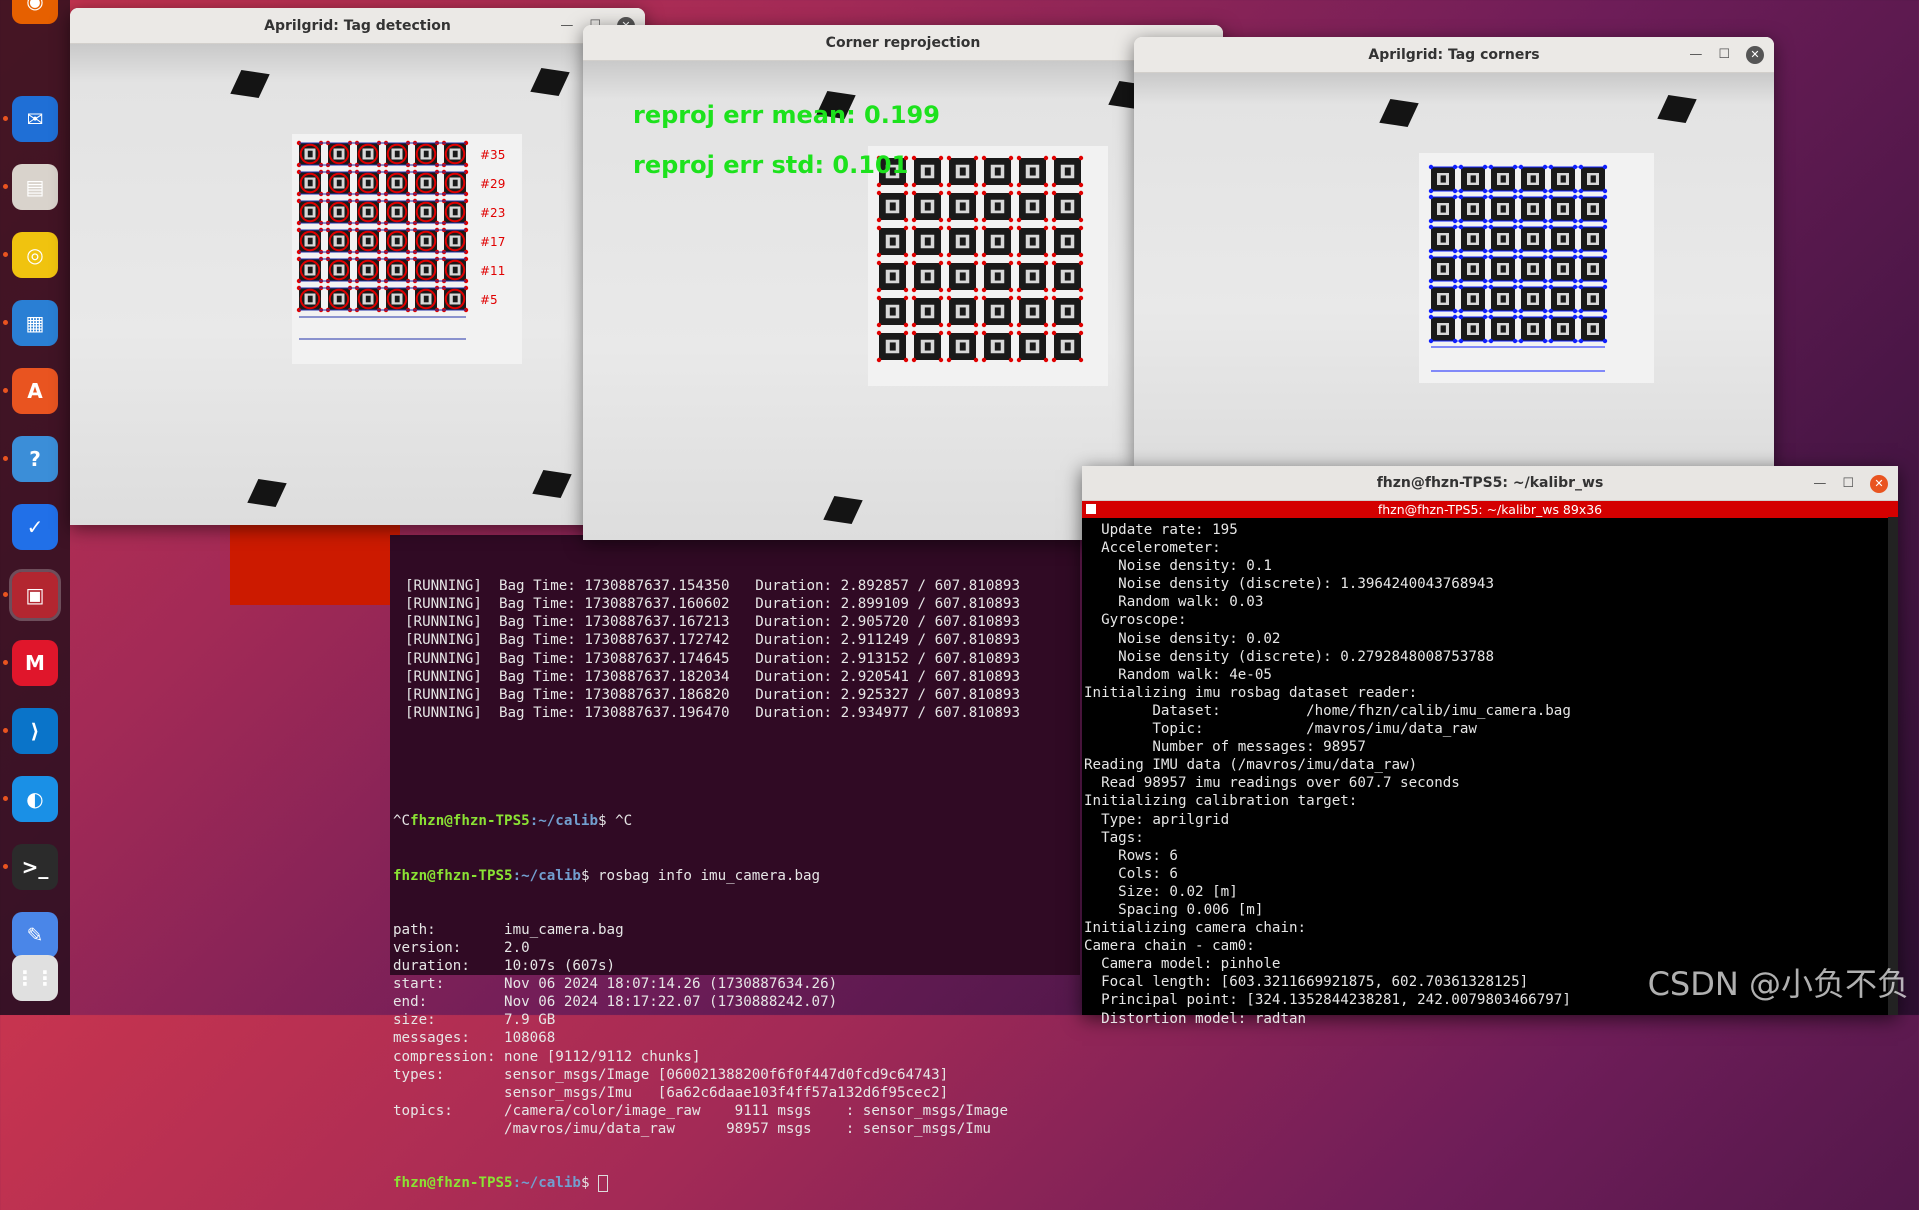 The height and width of the screenshot is (1210, 1919). What do you see at coordinates (1195, 928) in the screenshot?
I see `output-line: Initializing camera chain:` at bounding box center [1195, 928].